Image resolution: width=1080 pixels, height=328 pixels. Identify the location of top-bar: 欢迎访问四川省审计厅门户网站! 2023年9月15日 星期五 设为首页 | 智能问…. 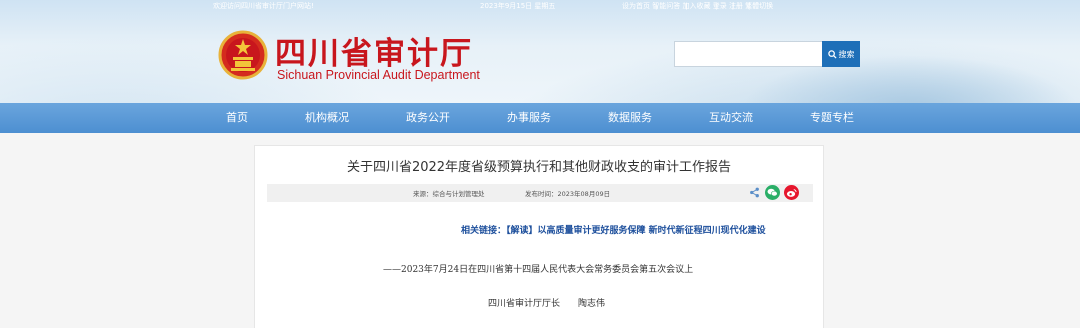
(540, 5).